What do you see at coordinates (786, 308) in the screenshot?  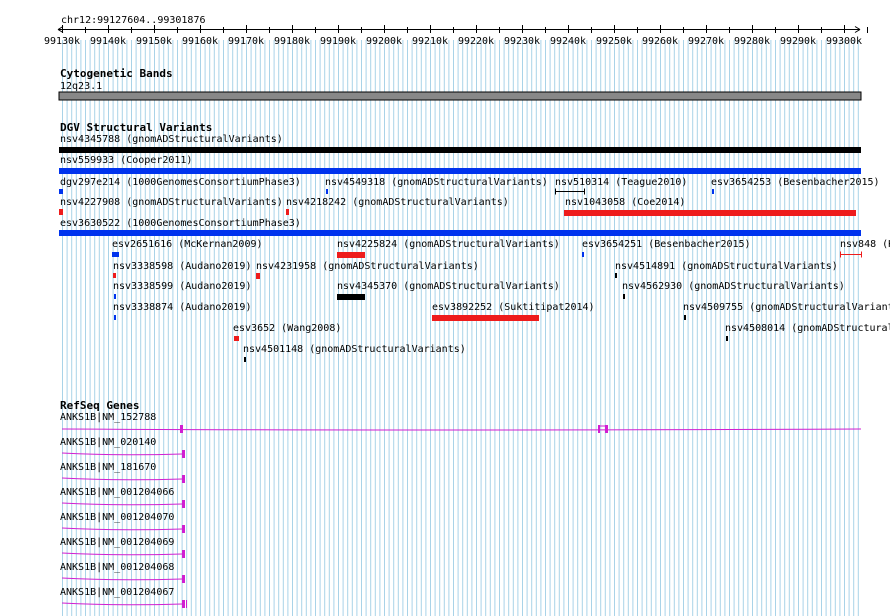 I see `variant-label: nsv4509755 (gnomADStructuralVariants)` at bounding box center [786, 308].